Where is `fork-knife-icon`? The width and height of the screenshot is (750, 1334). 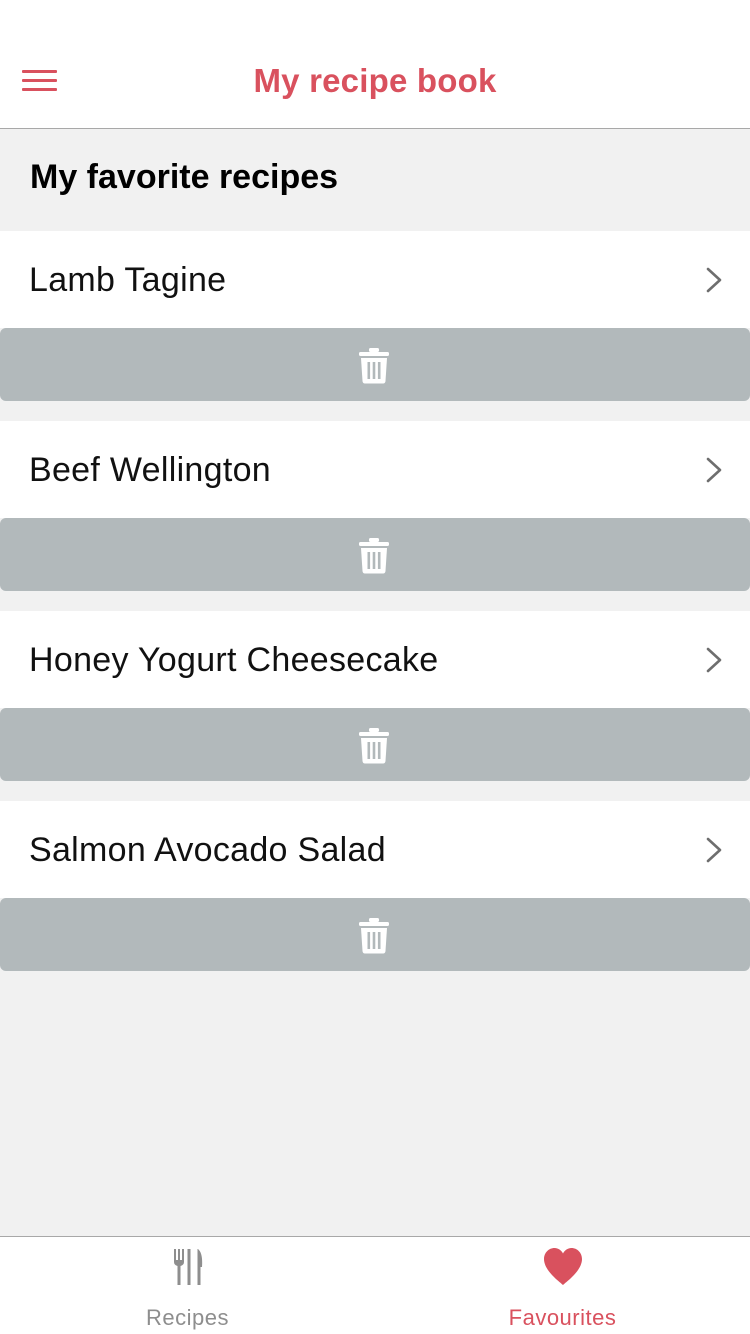 fork-knife-icon is located at coordinates (187, 1267).